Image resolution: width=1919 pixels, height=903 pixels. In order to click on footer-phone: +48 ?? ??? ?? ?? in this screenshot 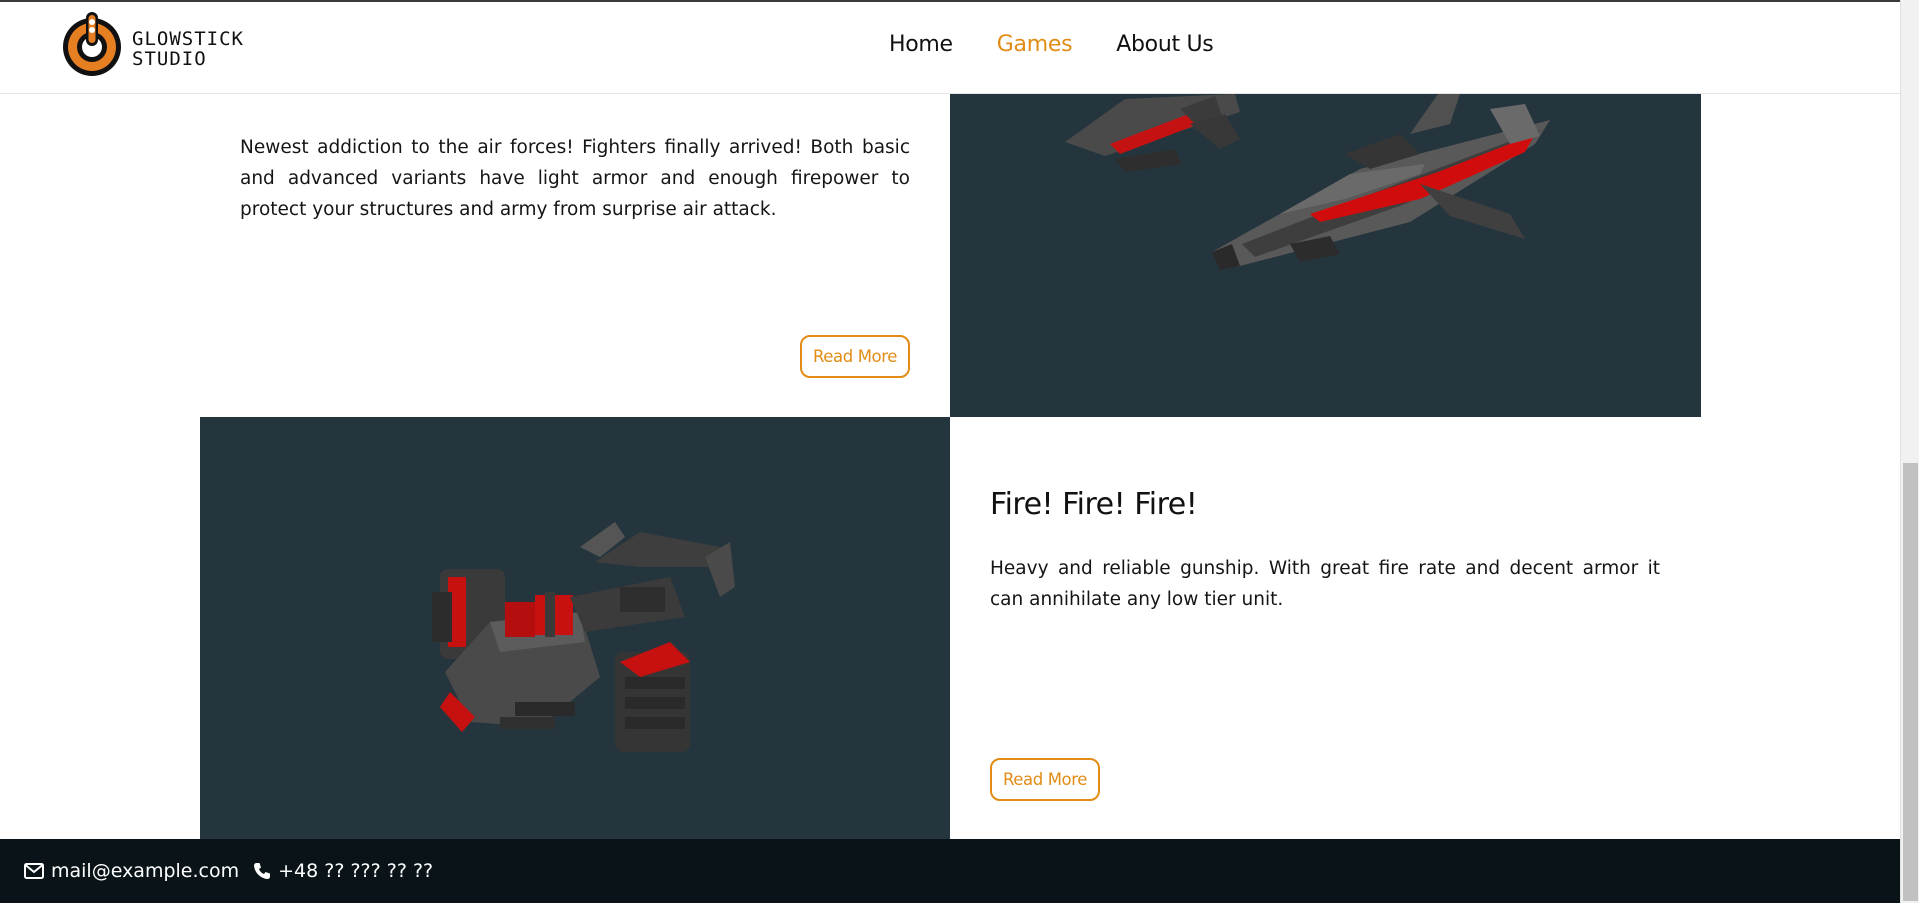, I will do `click(343, 871)`.